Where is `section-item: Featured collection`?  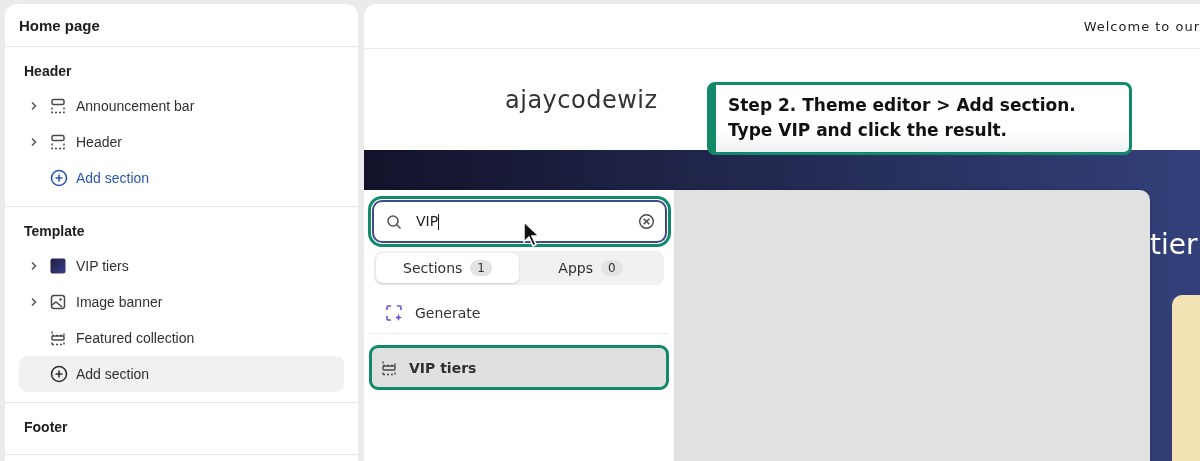
section-item: Featured collection is located at coordinates (181, 338).